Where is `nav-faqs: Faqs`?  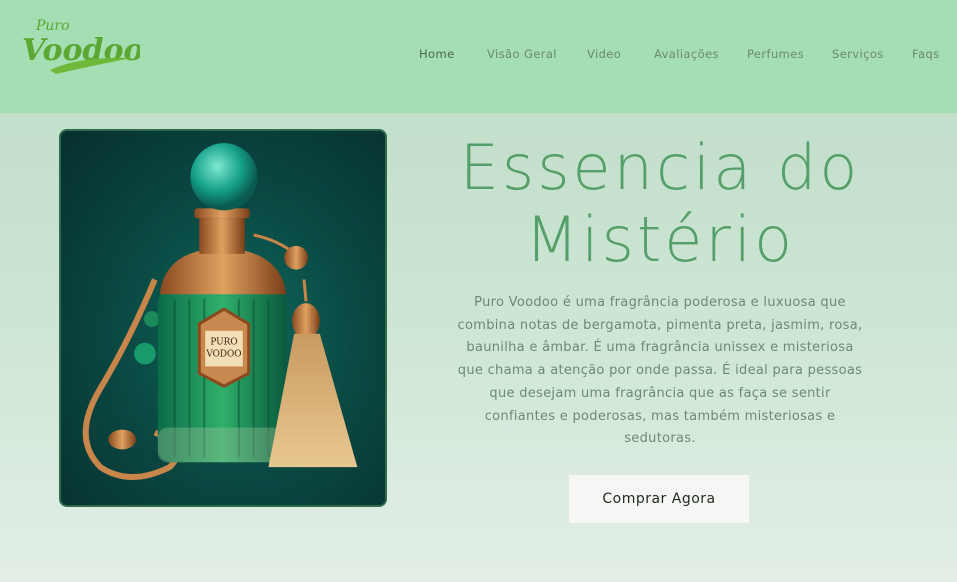
nav-faqs: Faqs is located at coordinates (926, 54).